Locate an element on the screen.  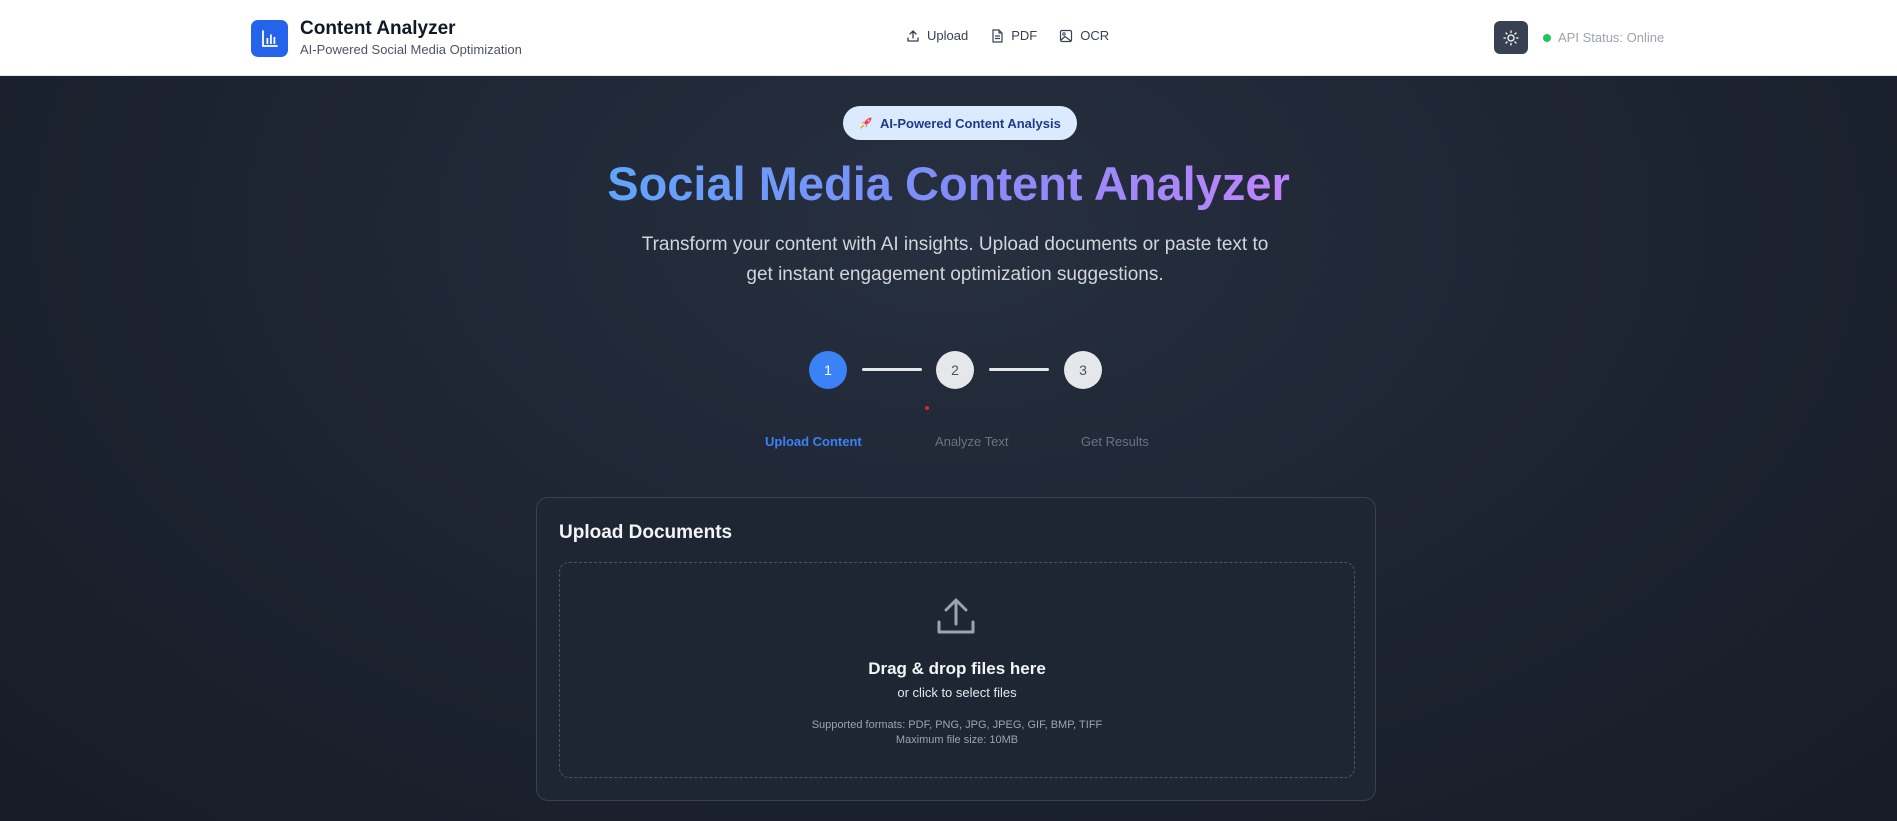
indicator-dot is located at coordinates (927, 408).